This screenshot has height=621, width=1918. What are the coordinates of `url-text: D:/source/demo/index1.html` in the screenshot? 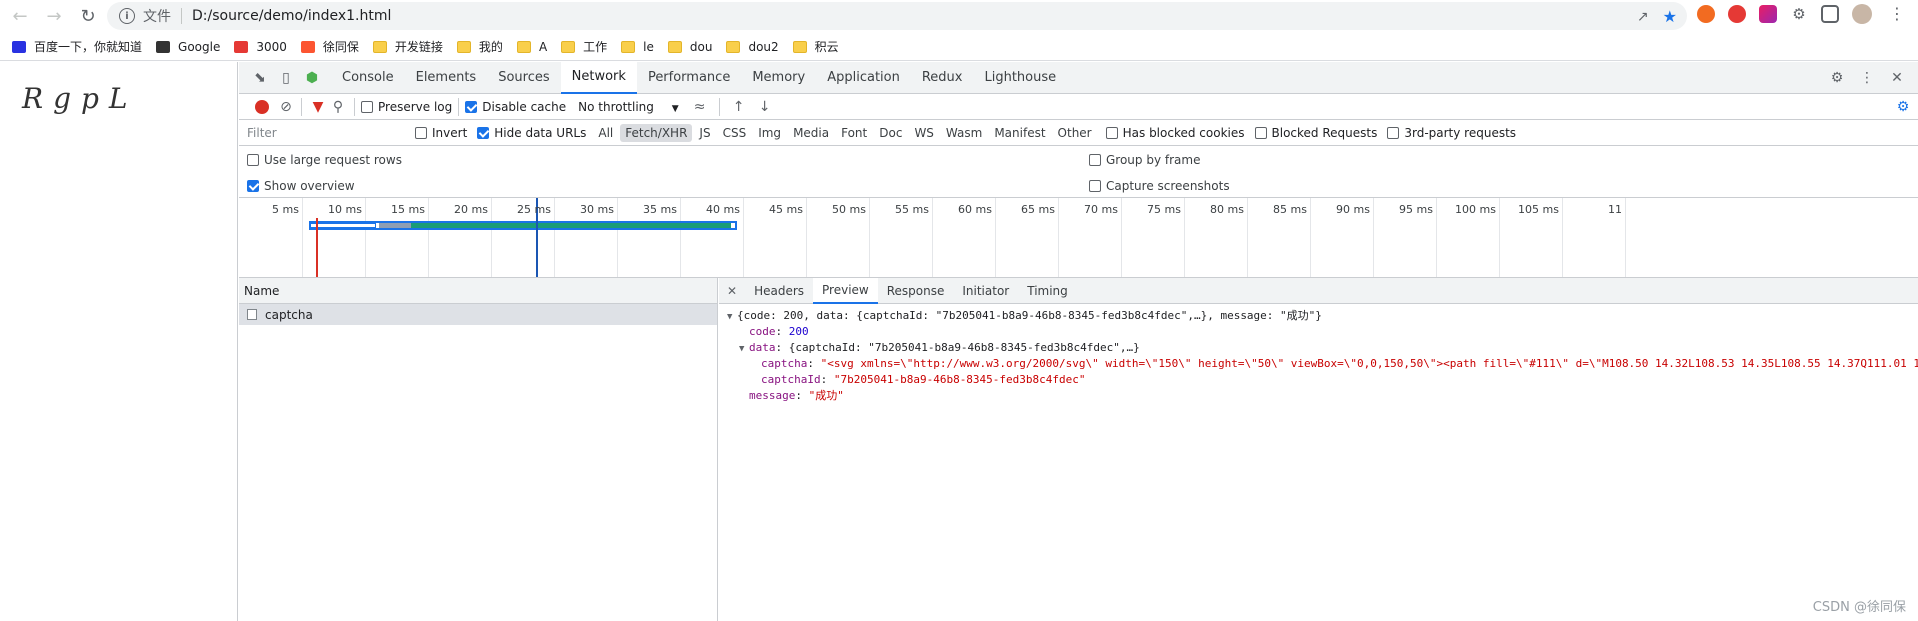 It's located at (291, 16).